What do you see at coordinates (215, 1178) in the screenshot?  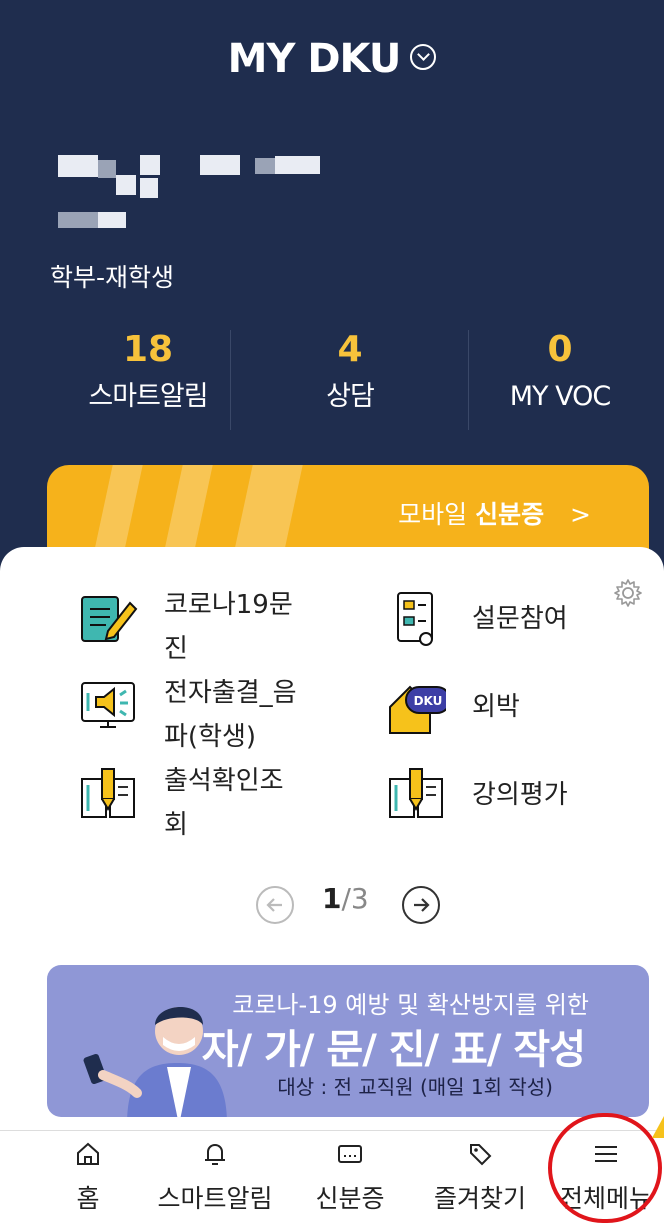 I see `tab-smart-alarm: 스마트알림` at bounding box center [215, 1178].